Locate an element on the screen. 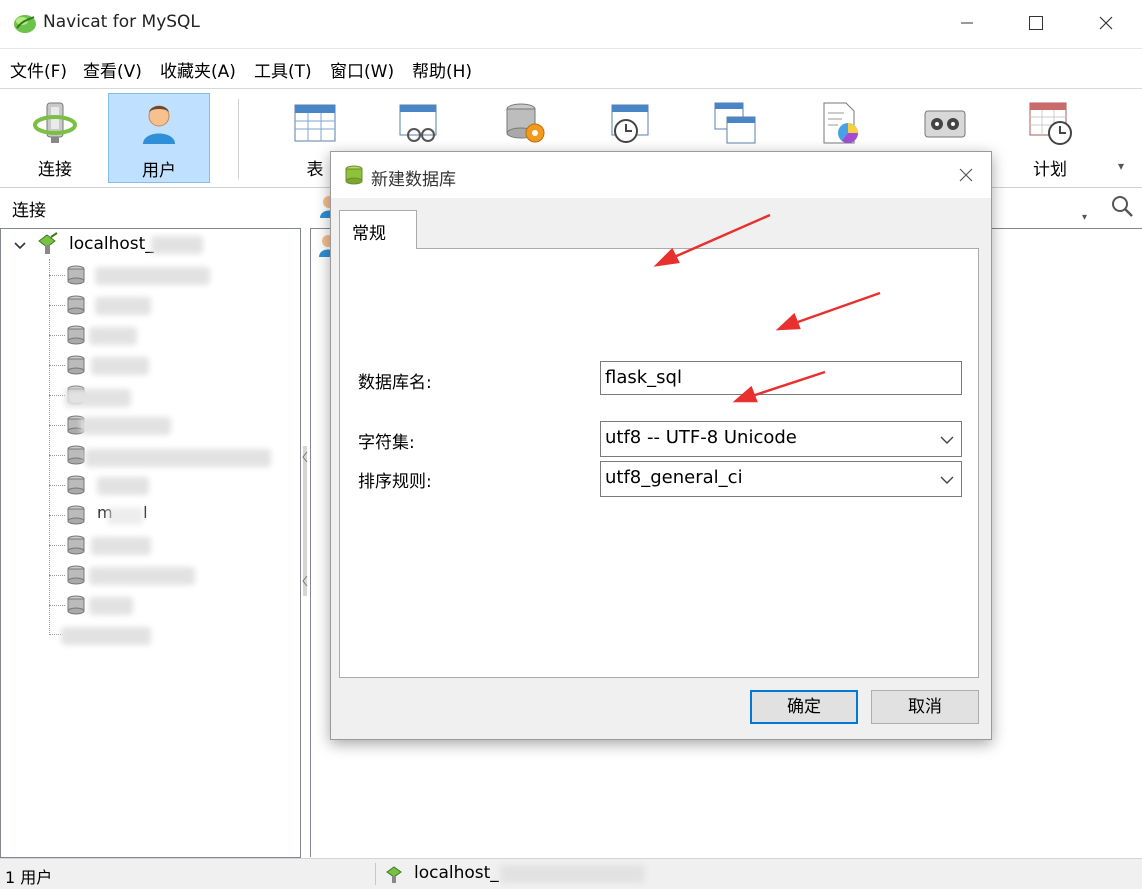  charset-label: 字符集: is located at coordinates (386, 443).